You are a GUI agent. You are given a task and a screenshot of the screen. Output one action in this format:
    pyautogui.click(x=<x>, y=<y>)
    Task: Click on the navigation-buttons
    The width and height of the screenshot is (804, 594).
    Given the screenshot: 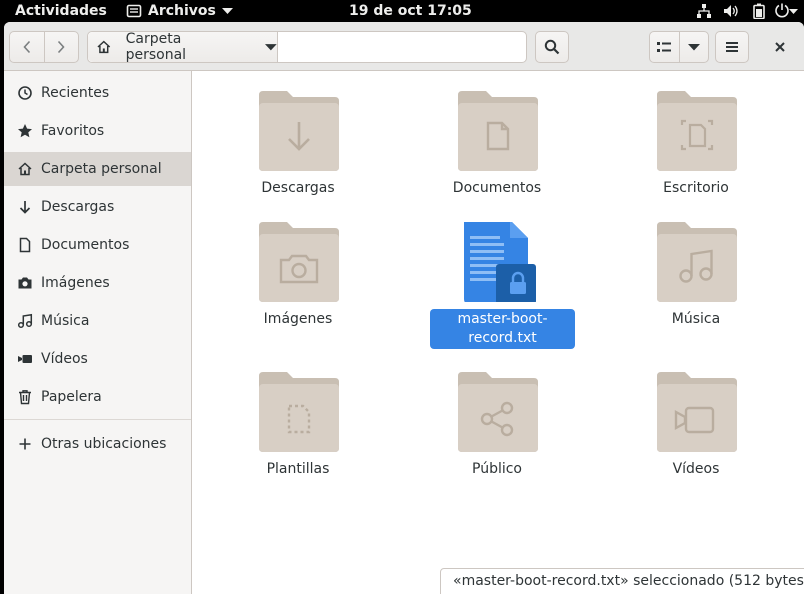 What is the action you would take?
    pyautogui.click(x=44, y=47)
    